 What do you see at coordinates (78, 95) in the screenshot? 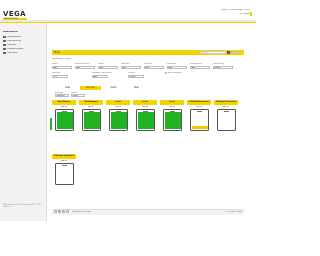
I see `view-option-select: Mittel` at bounding box center [78, 95].